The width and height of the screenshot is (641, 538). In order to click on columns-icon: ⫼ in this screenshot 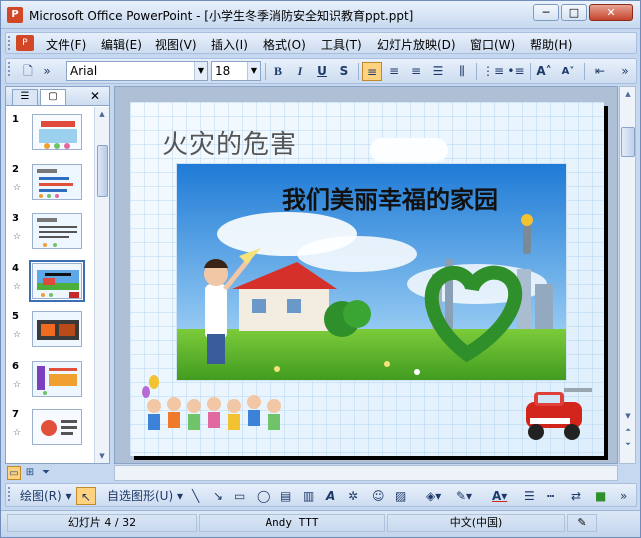, I will do `click(462, 71)`.